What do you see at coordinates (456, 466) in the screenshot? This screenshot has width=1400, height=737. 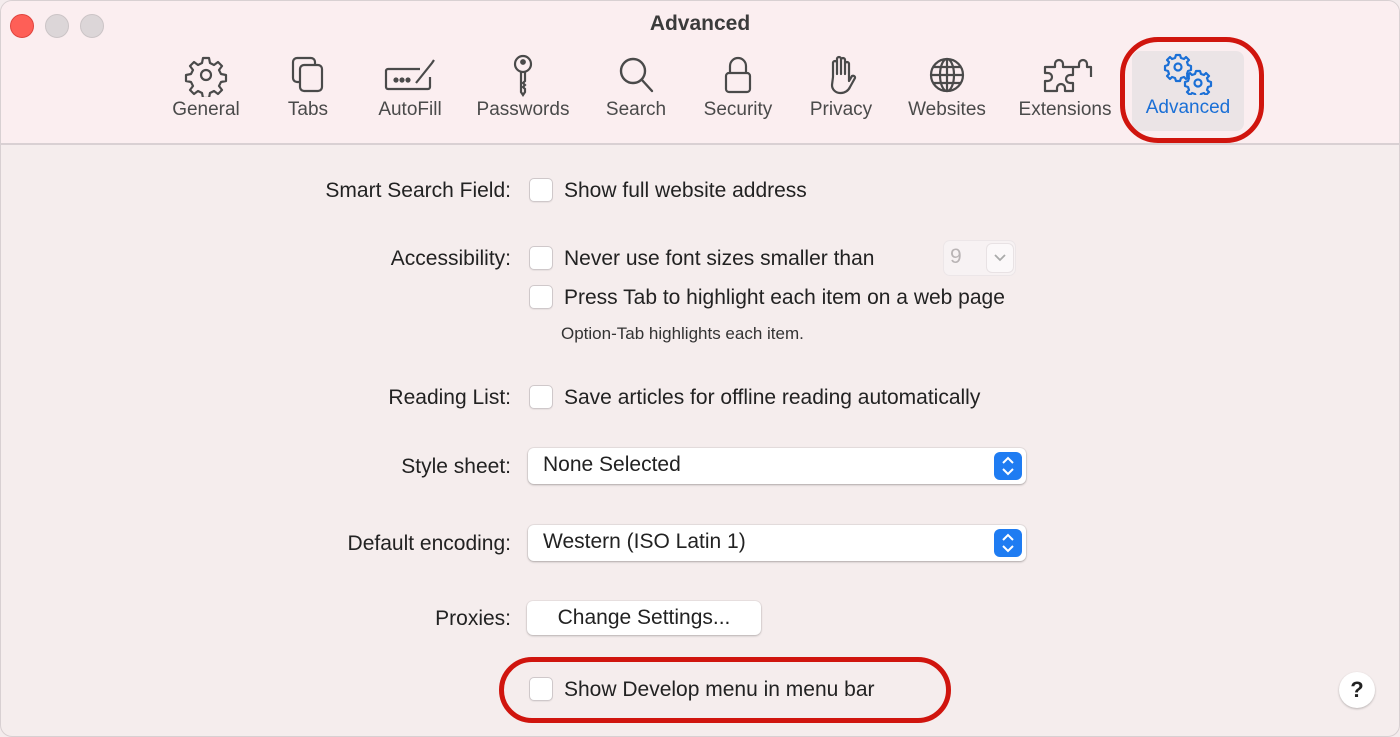 I see `style-sheet-label: Style sheet:` at bounding box center [456, 466].